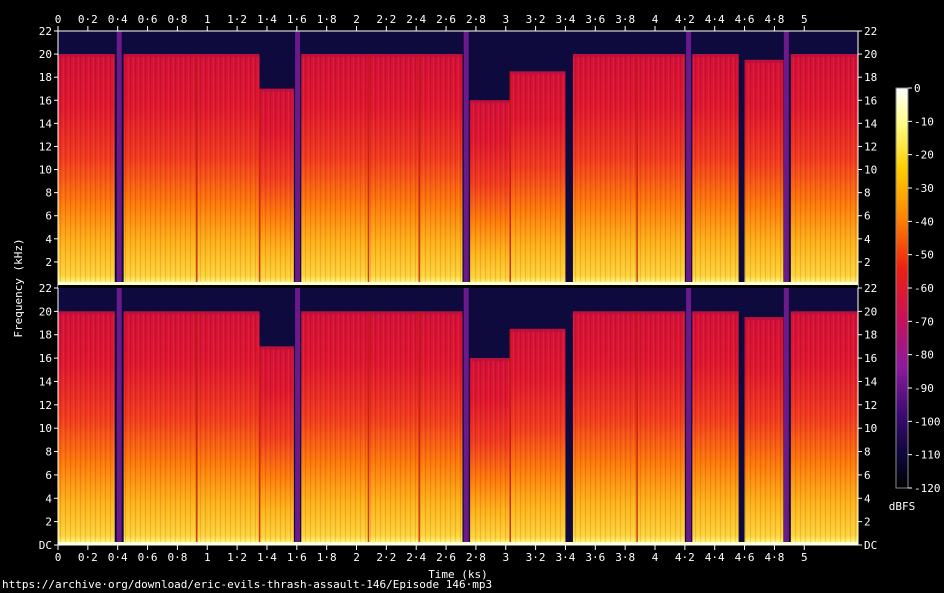 This screenshot has width=944, height=593. What do you see at coordinates (870, 545) in the screenshot?
I see `y-tick-label-right: DC` at bounding box center [870, 545].